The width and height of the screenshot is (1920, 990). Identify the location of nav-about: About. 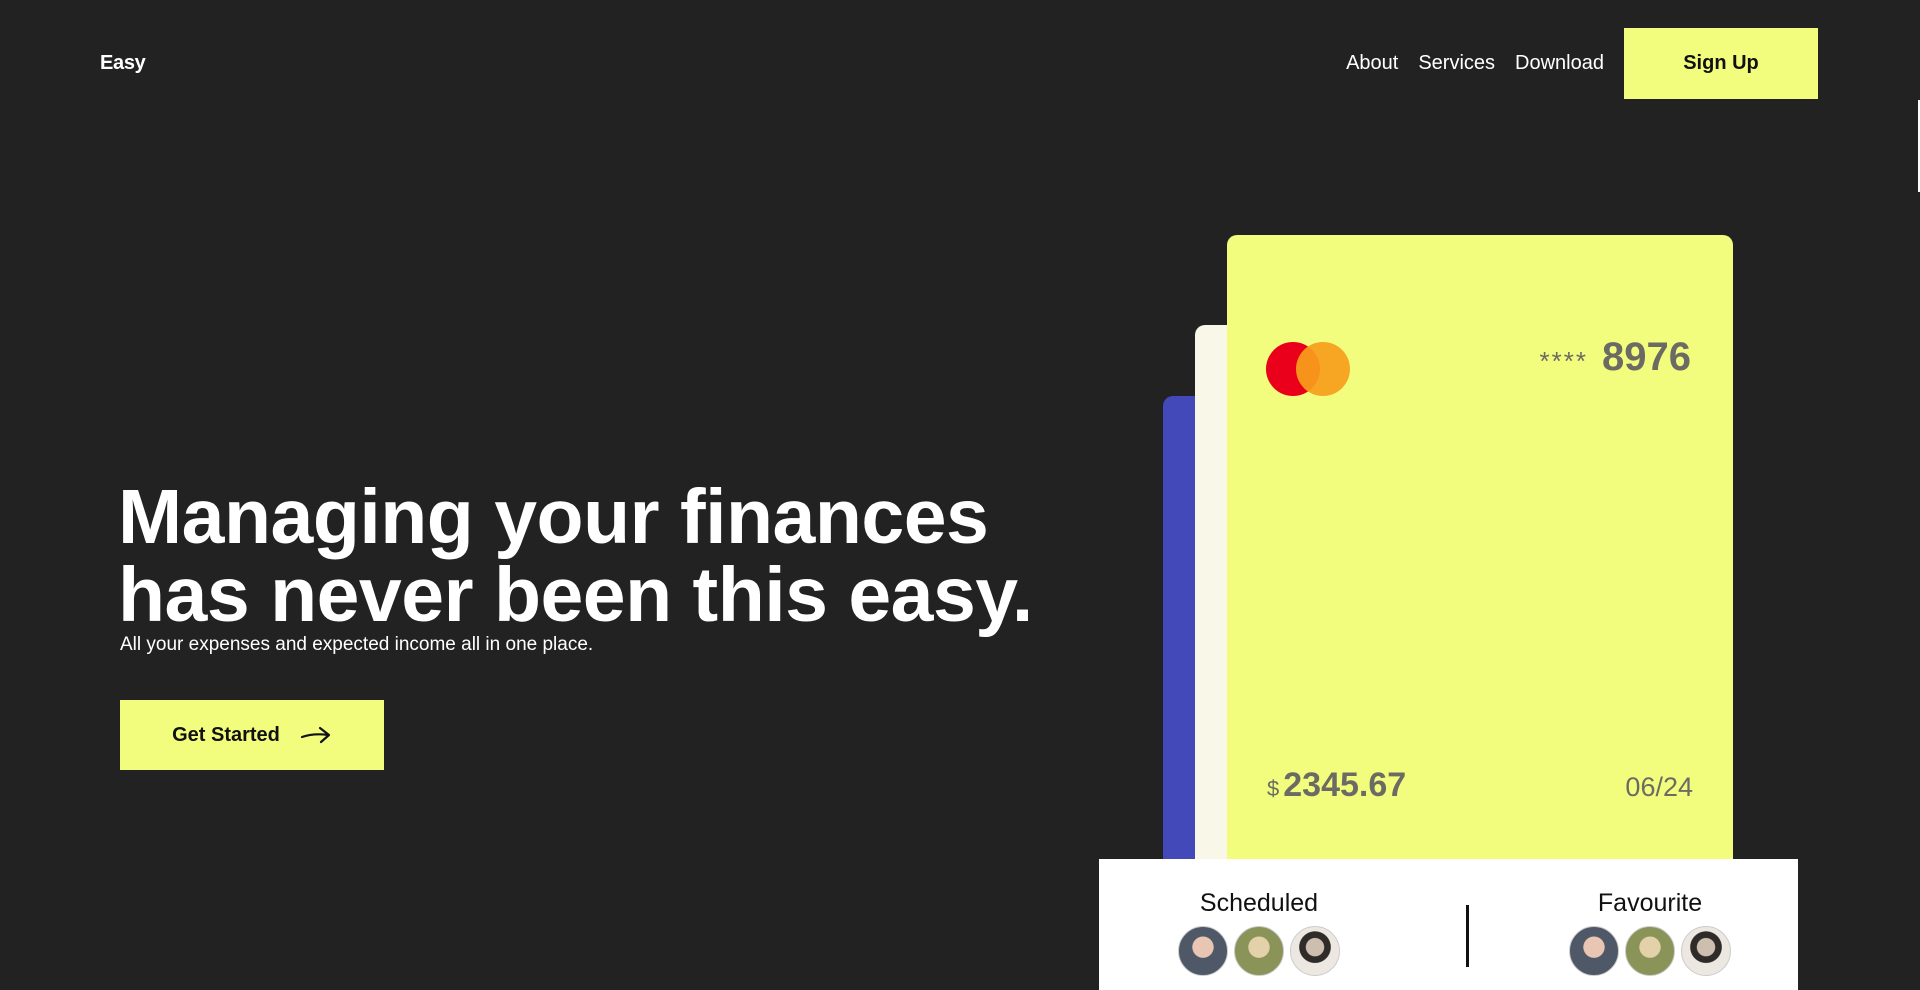
(1372, 63).